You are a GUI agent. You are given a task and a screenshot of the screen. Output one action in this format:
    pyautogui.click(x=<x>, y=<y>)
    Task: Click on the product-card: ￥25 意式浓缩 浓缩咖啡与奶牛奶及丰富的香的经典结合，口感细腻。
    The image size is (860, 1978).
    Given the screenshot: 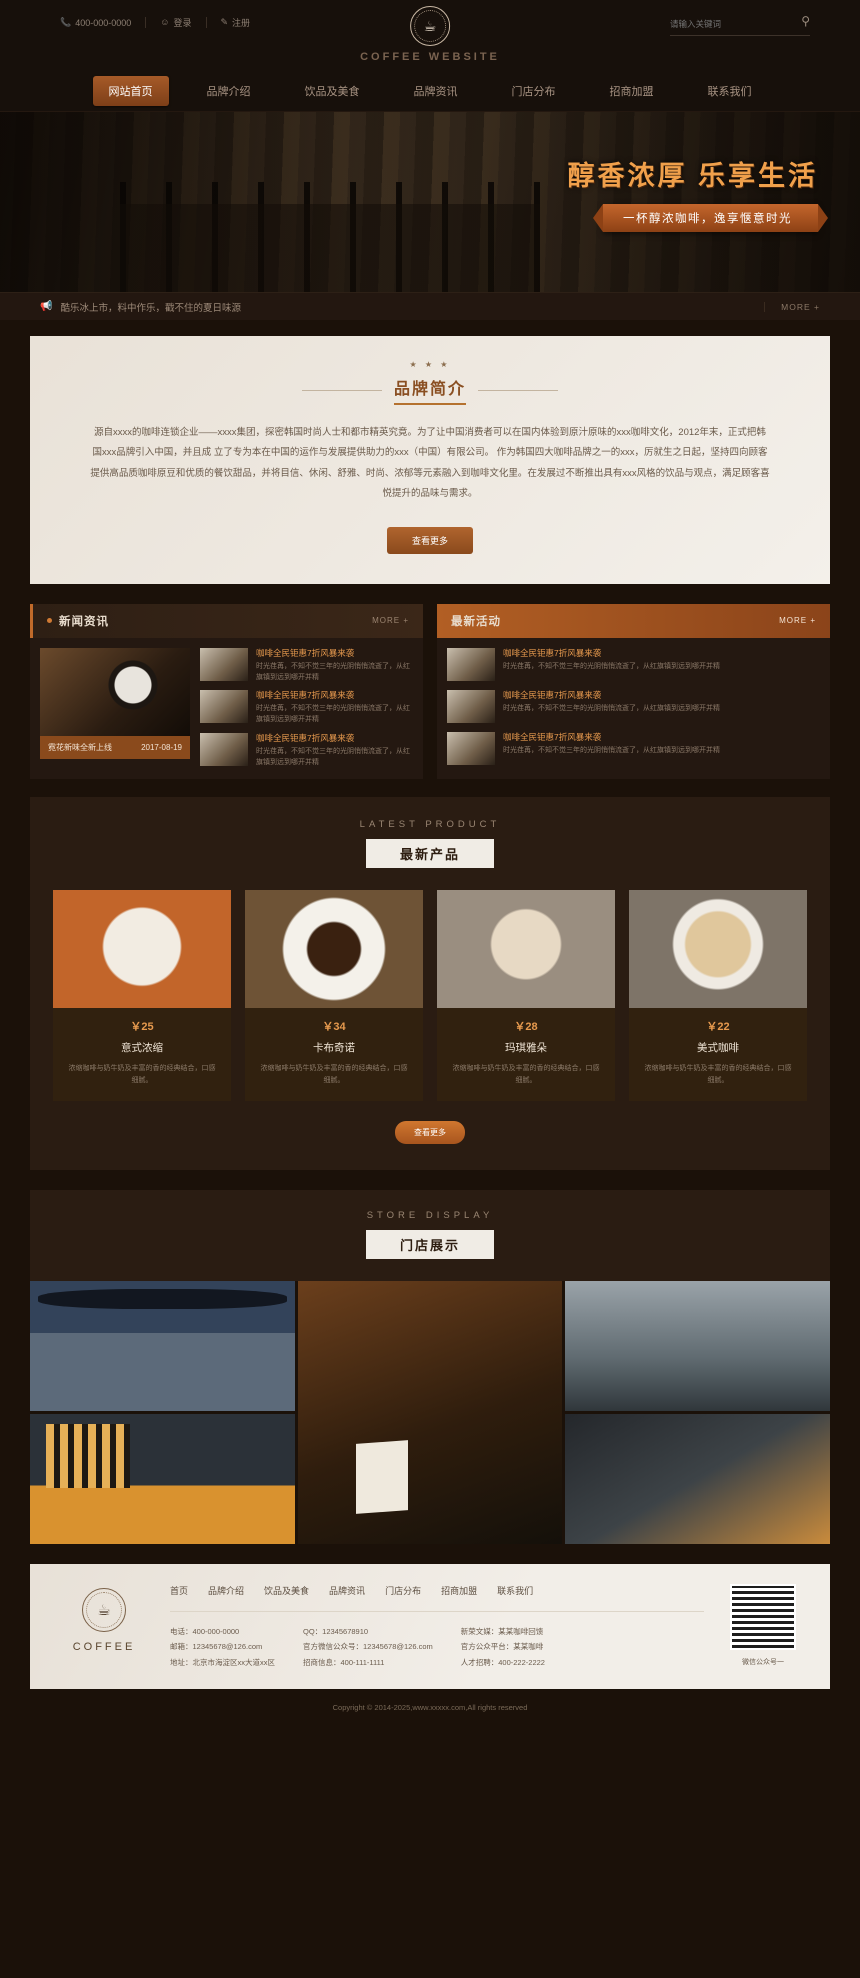 What is the action you would take?
    pyautogui.click(x=142, y=995)
    